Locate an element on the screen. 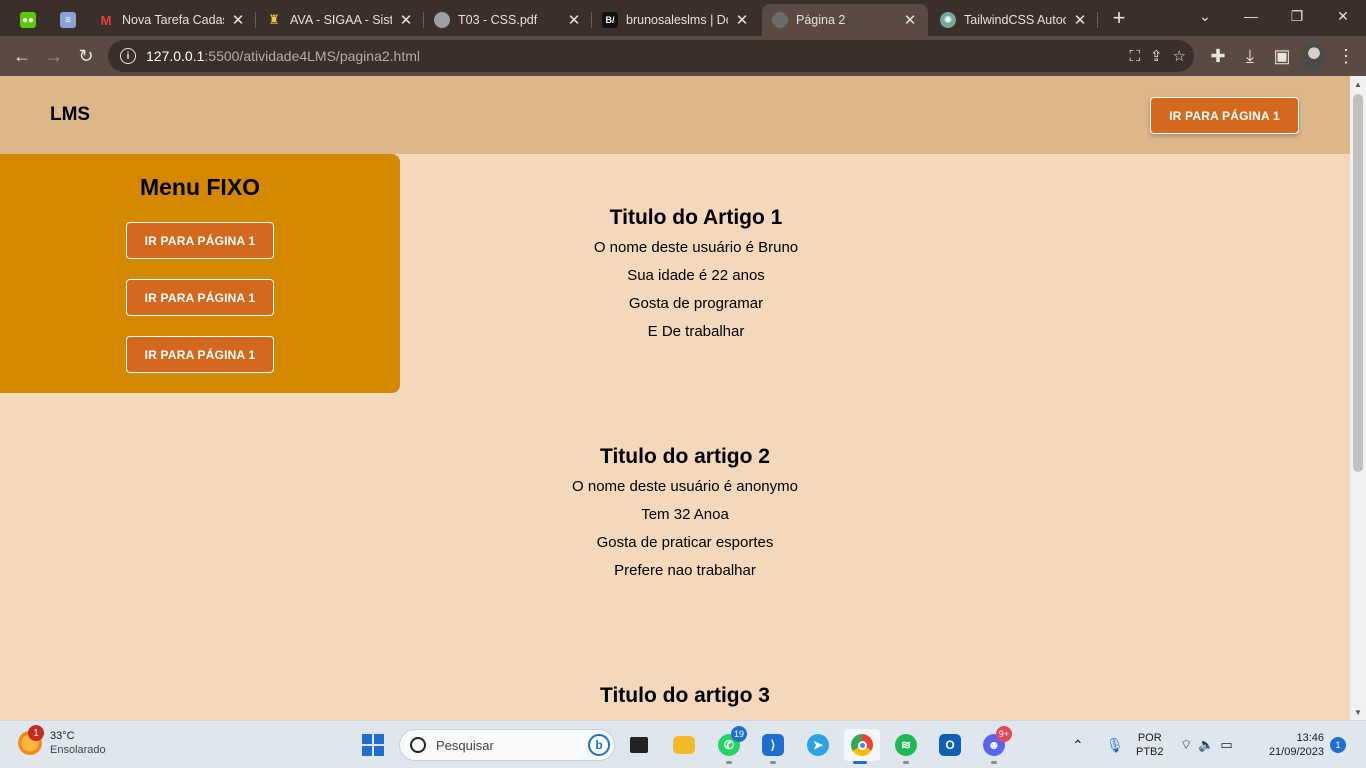 The image size is (1366, 768). reload-button: ↻ is located at coordinates (86, 56).